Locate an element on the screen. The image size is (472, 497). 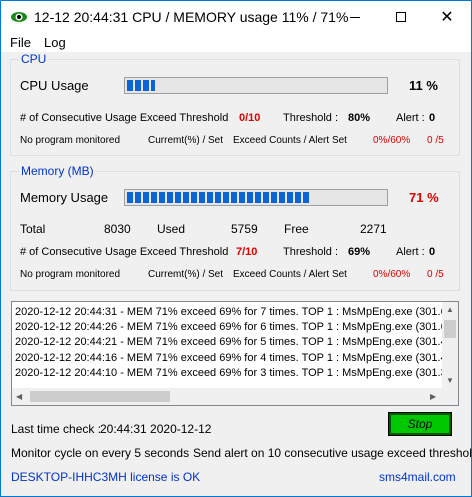
cpu-current-set-label: Curremt(%) / Set is located at coordinates (186, 140).